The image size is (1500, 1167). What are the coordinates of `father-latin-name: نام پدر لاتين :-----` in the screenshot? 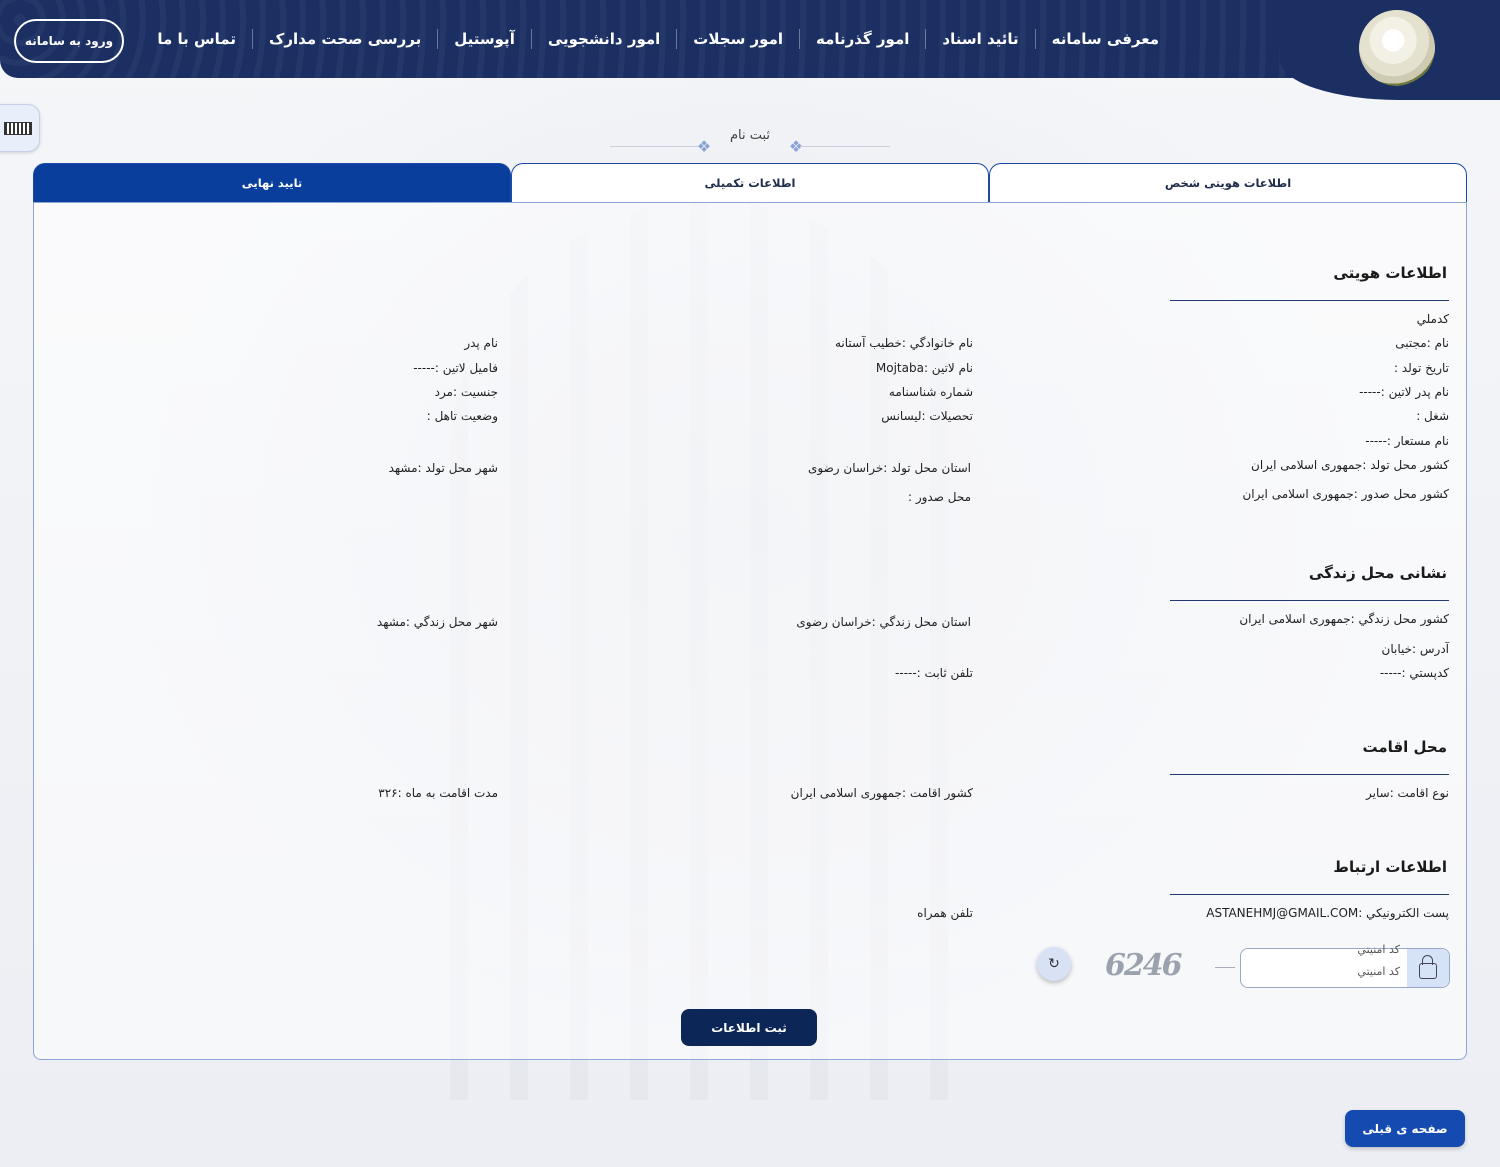 It's located at (1404, 392).